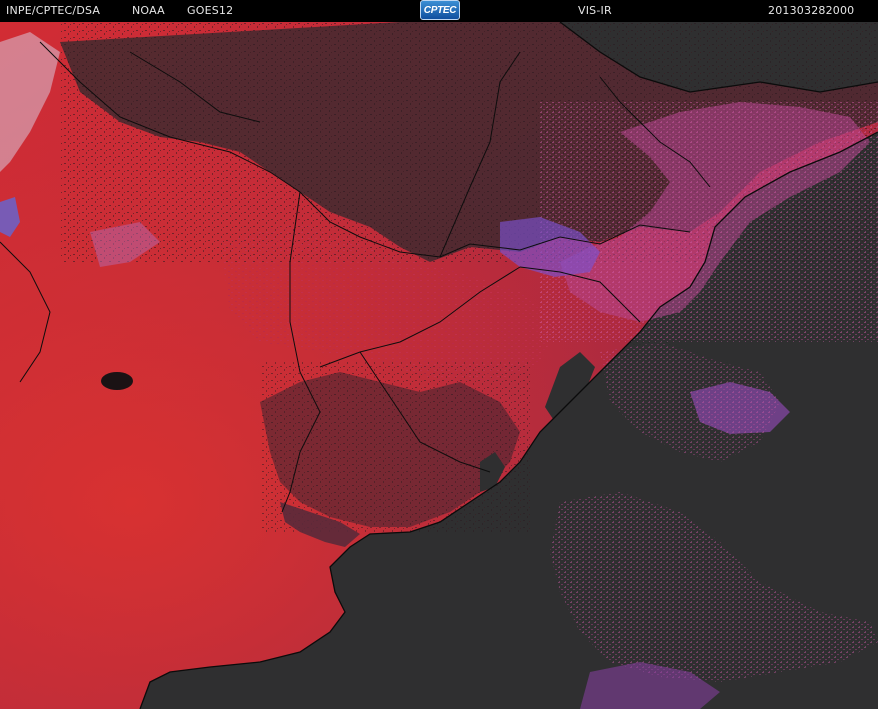 This screenshot has height=709, width=878. What do you see at coordinates (595, 10) in the screenshot?
I see `channel-label: VIS-IR` at bounding box center [595, 10].